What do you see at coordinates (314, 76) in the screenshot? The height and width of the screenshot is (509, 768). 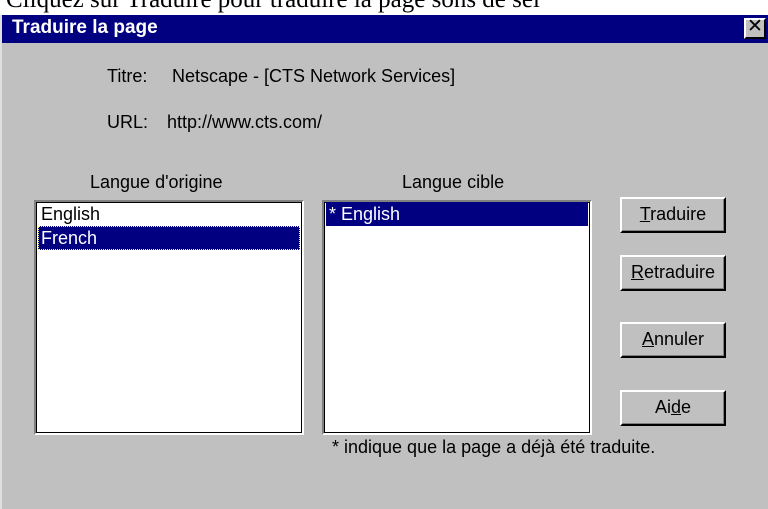 I see `page-title-value: Netscape - [CTS Network Services]` at bounding box center [314, 76].